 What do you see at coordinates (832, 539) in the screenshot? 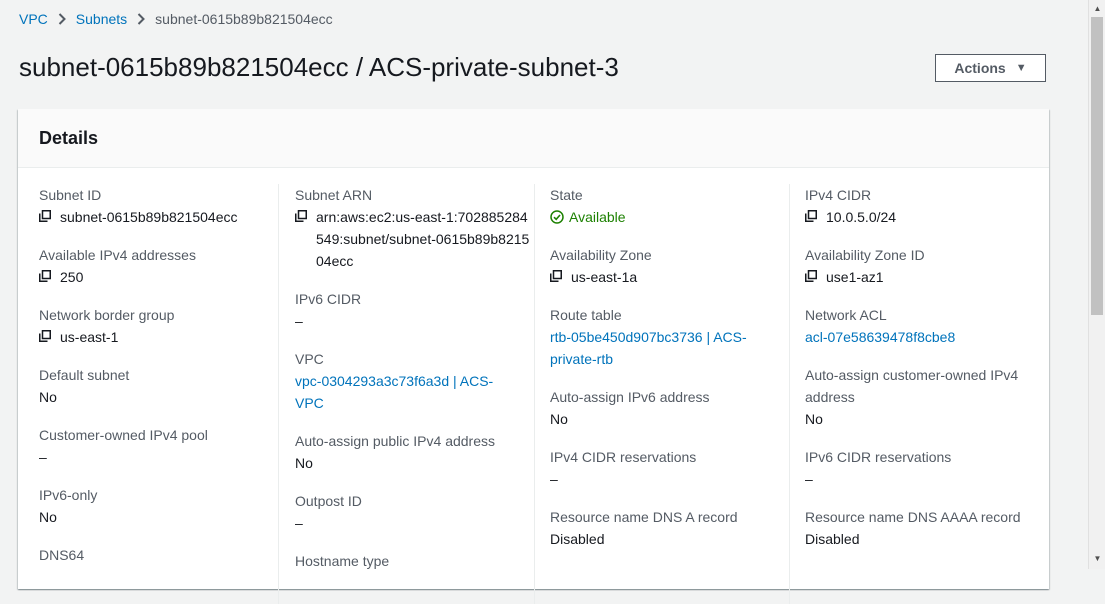
I see `dns-aaaa-record-value: Disabled` at bounding box center [832, 539].